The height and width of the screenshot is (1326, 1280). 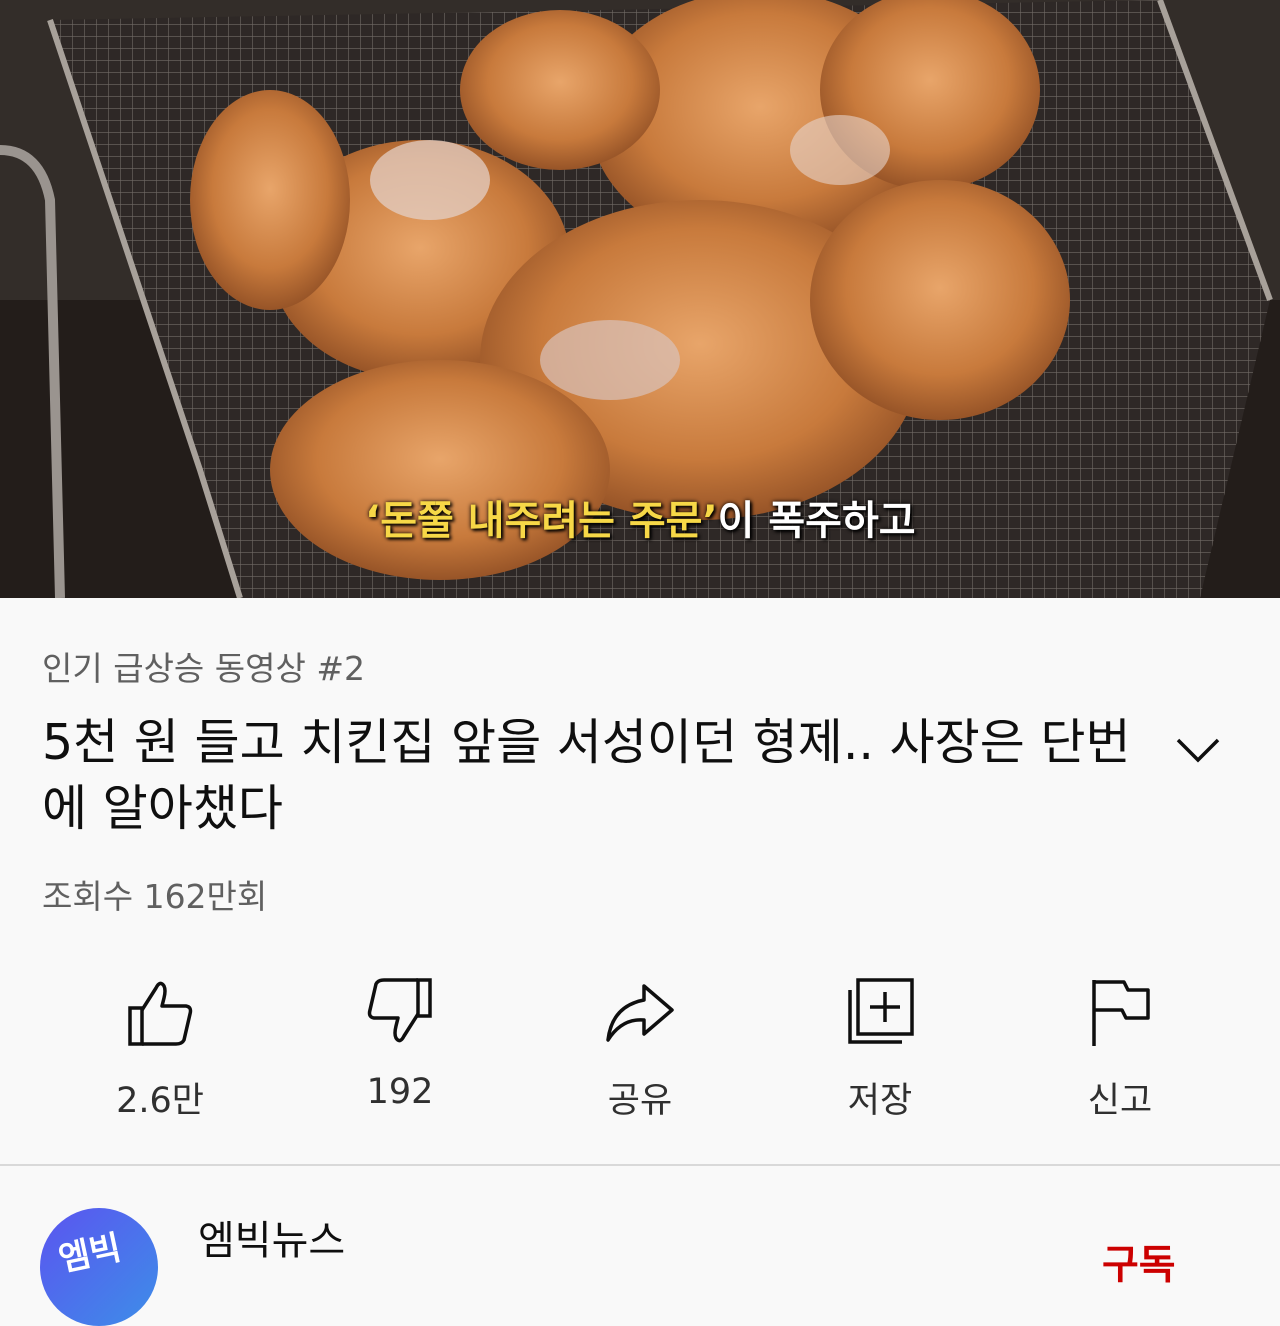 What do you see at coordinates (880, 1045) in the screenshot?
I see `save-button: 저장` at bounding box center [880, 1045].